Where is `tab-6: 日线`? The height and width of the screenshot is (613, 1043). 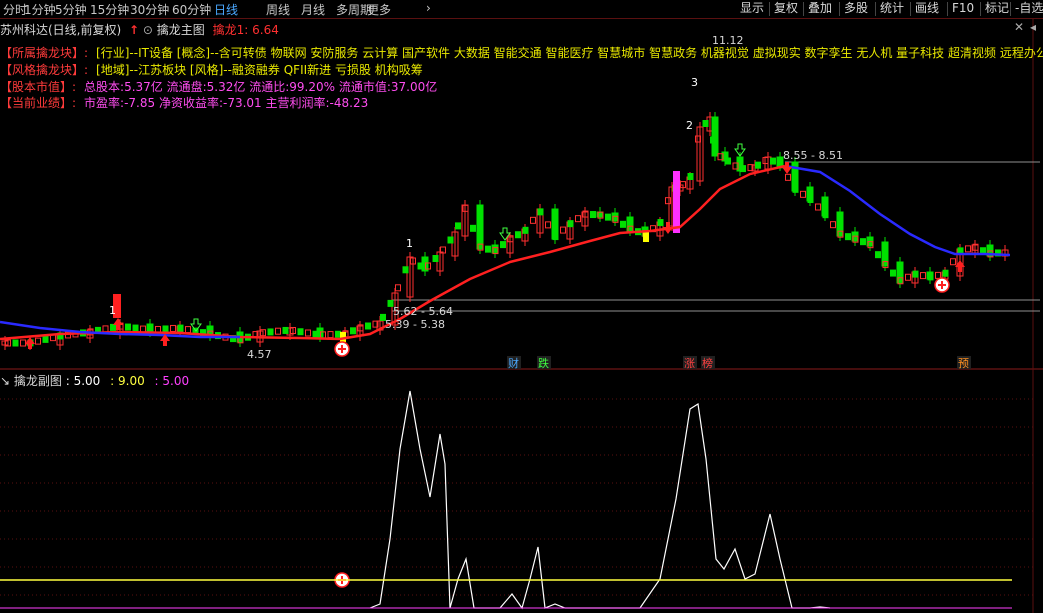 tab-6: 日线 is located at coordinates (226, 9).